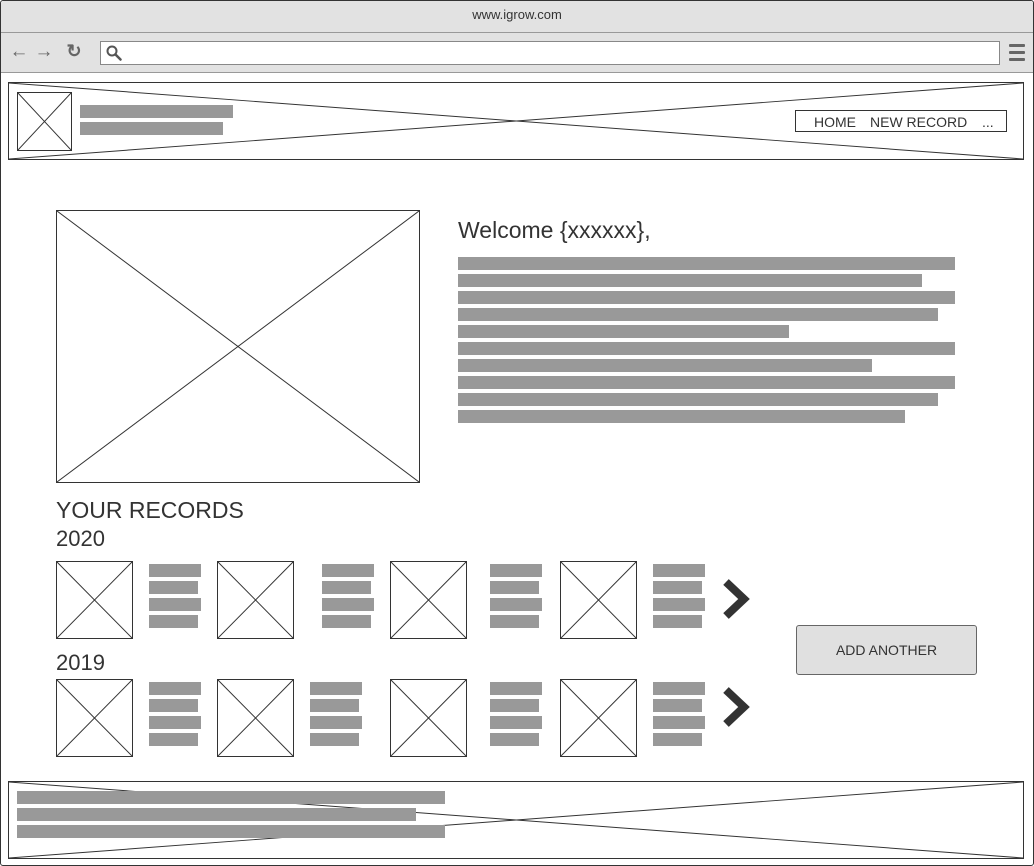 Image resolution: width=1034 pixels, height=866 pixels. What do you see at coordinates (80, 538) in the screenshot?
I see `year-label-2020: 2020` at bounding box center [80, 538].